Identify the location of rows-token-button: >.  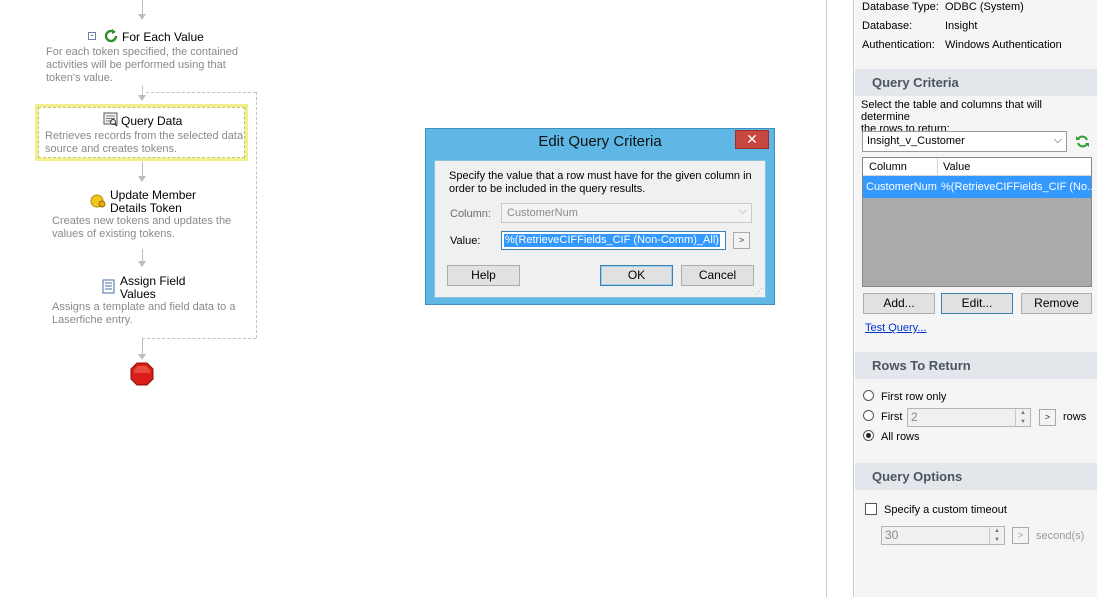
(1047, 417).